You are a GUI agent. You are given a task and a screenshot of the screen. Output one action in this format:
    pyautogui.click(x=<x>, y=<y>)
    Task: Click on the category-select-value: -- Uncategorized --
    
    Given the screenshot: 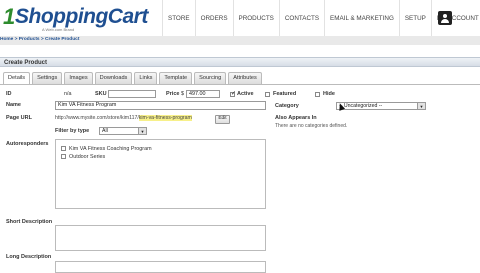 What is the action you would take?
    pyautogui.click(x=361, y=106)
    